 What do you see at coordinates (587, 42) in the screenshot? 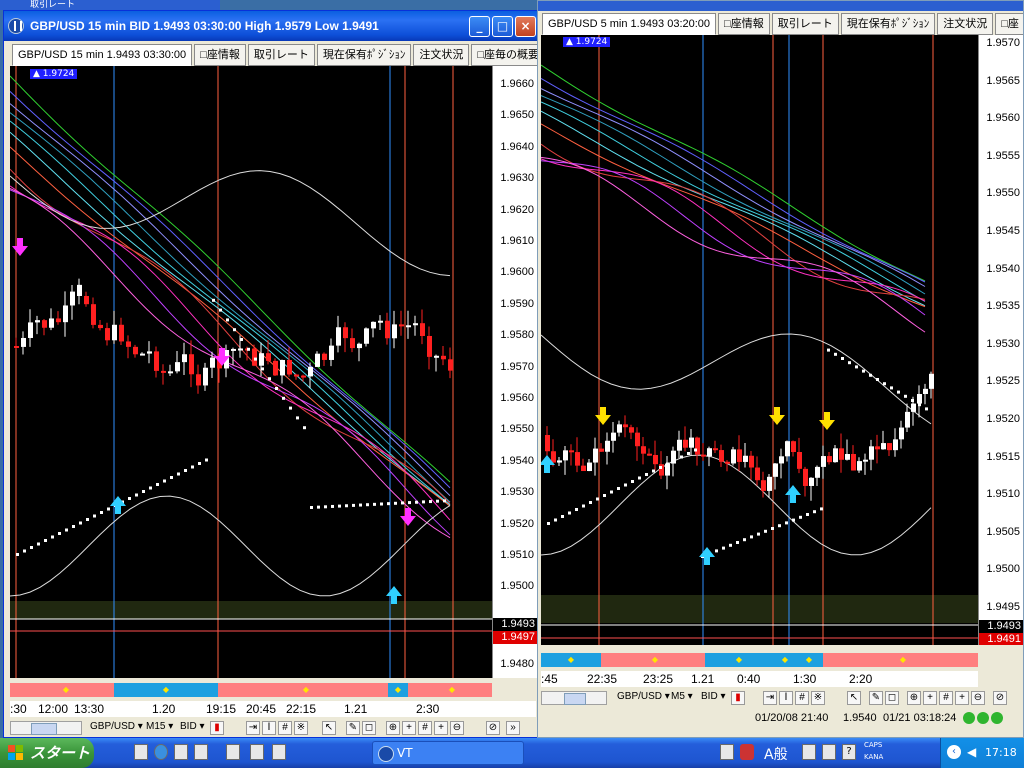
I see `max-price-badge: ▲ 1.9724` at bounding box center [587, 42].